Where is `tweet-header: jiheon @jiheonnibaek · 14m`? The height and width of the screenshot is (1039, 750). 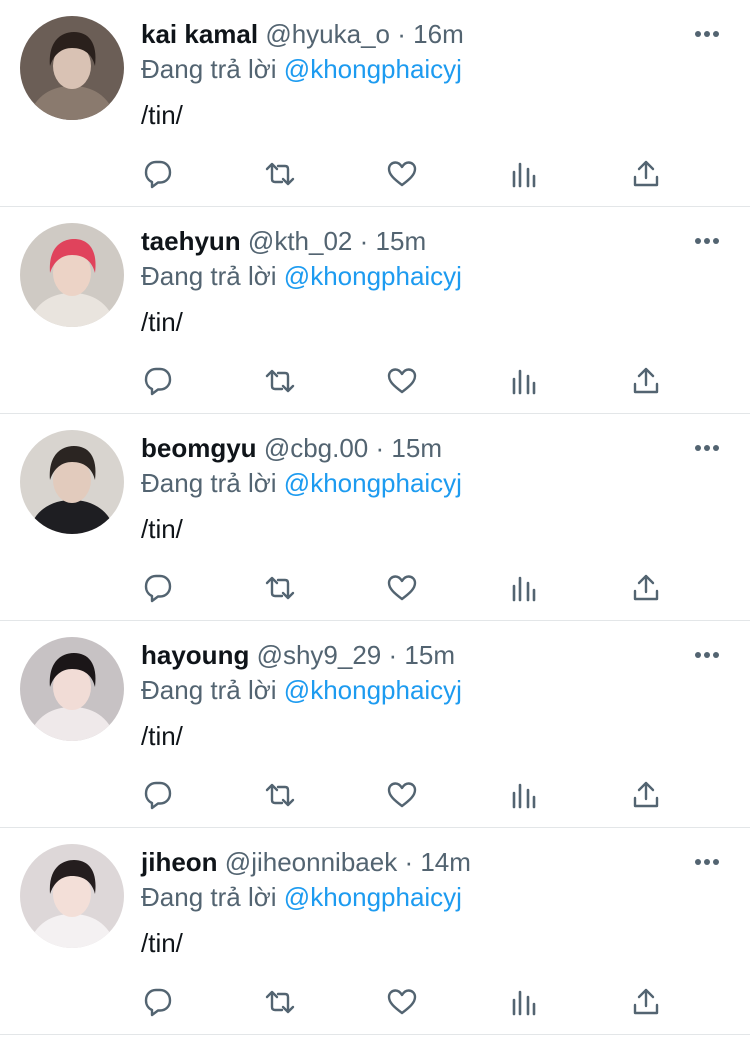 tweet-header: jiheon @jiheonnibaek · 14m is located at coordinates (306, 862).